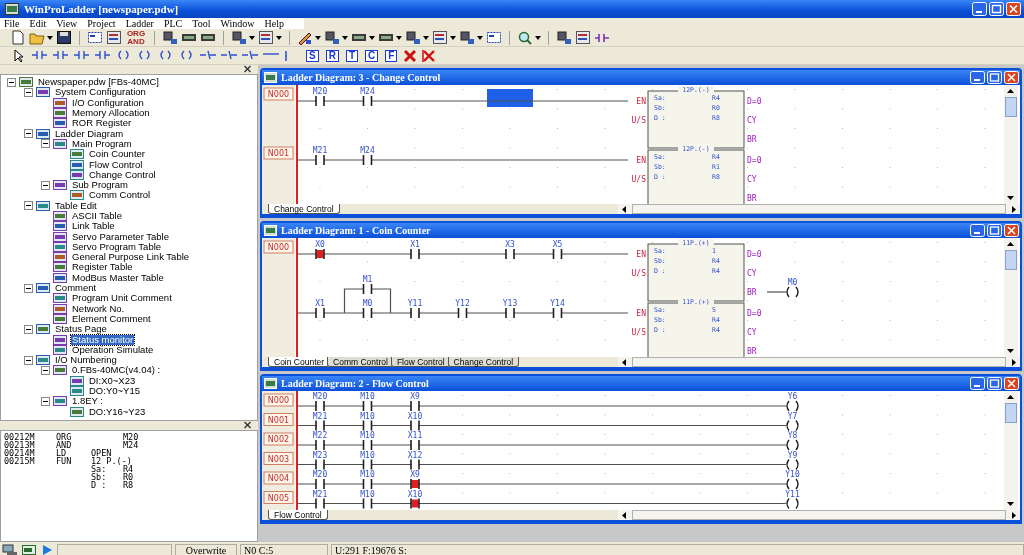 The width and height of the screenshot is (1024, 555). Describe the element at coordinates (41, 23) in the screenshot. I see `menu-item: Edit` at that location.